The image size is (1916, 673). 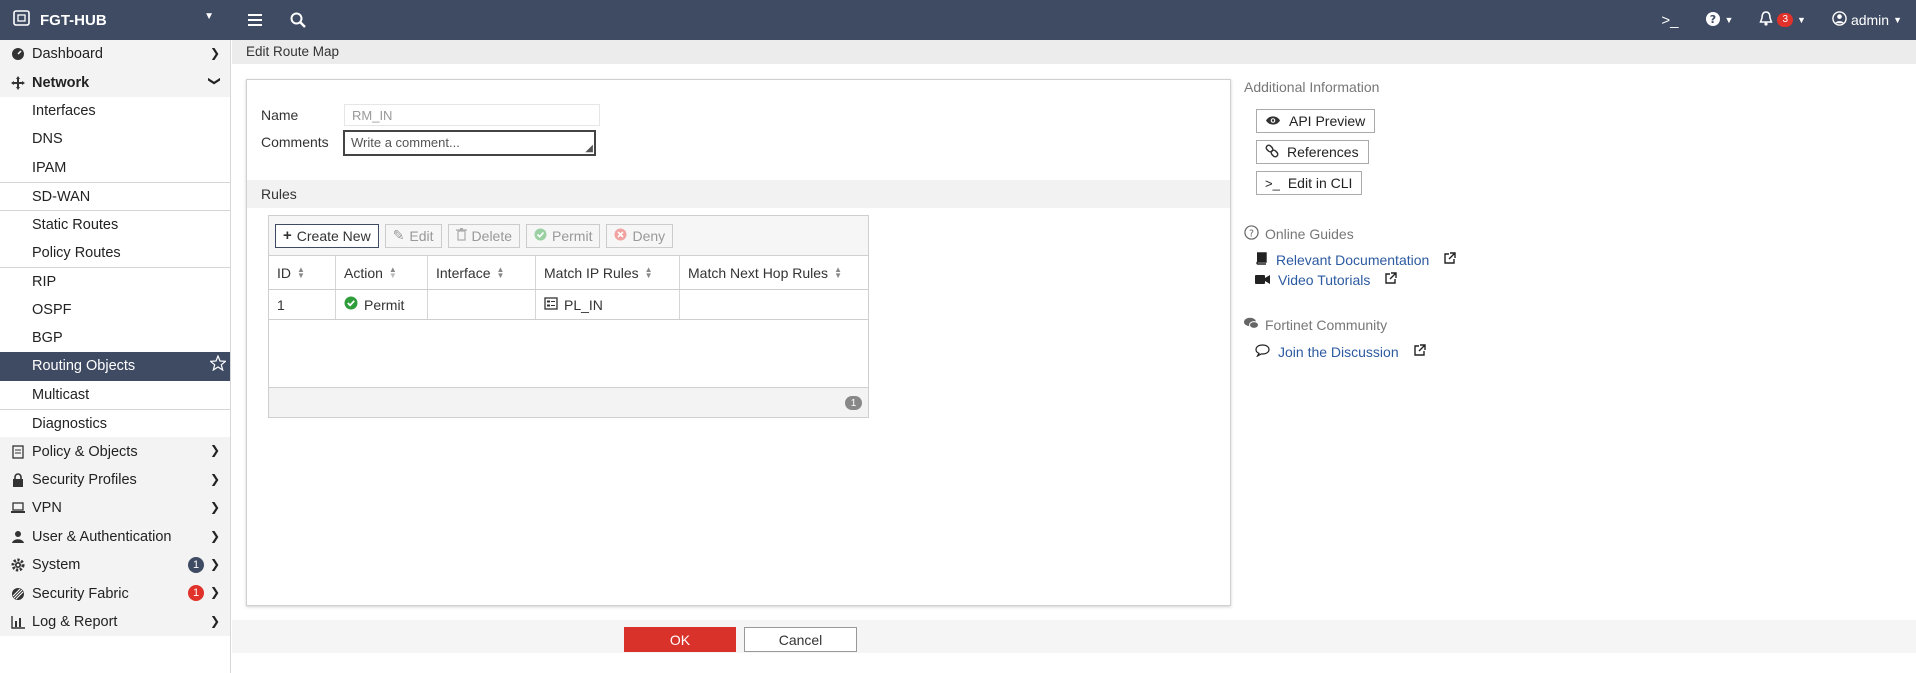 What do you see at coordinates (482, 304) in the screenshot?
I see `cell-interface` at bounding box center [482, 304].